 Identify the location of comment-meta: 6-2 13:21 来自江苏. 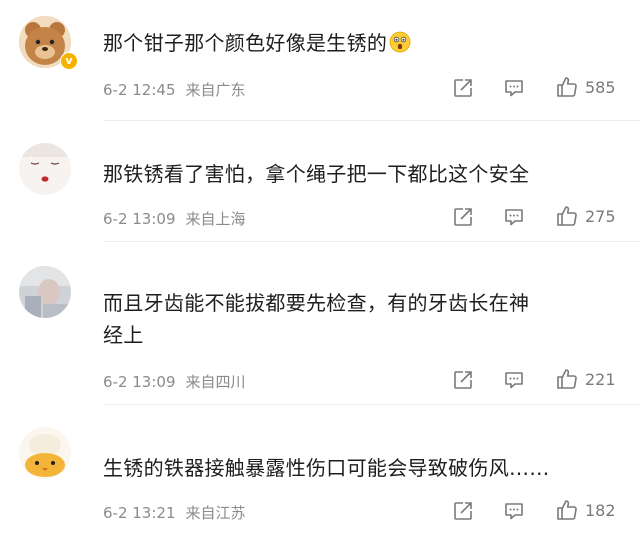
(174, 512).